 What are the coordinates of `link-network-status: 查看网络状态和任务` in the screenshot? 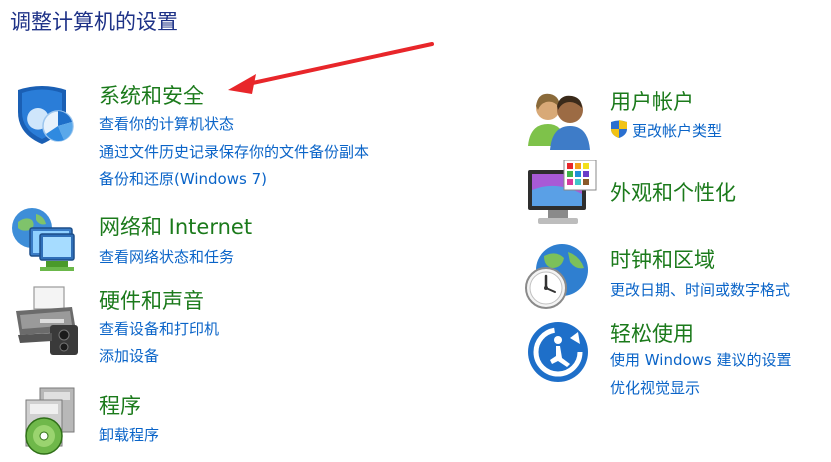 It's located at (166, 256).